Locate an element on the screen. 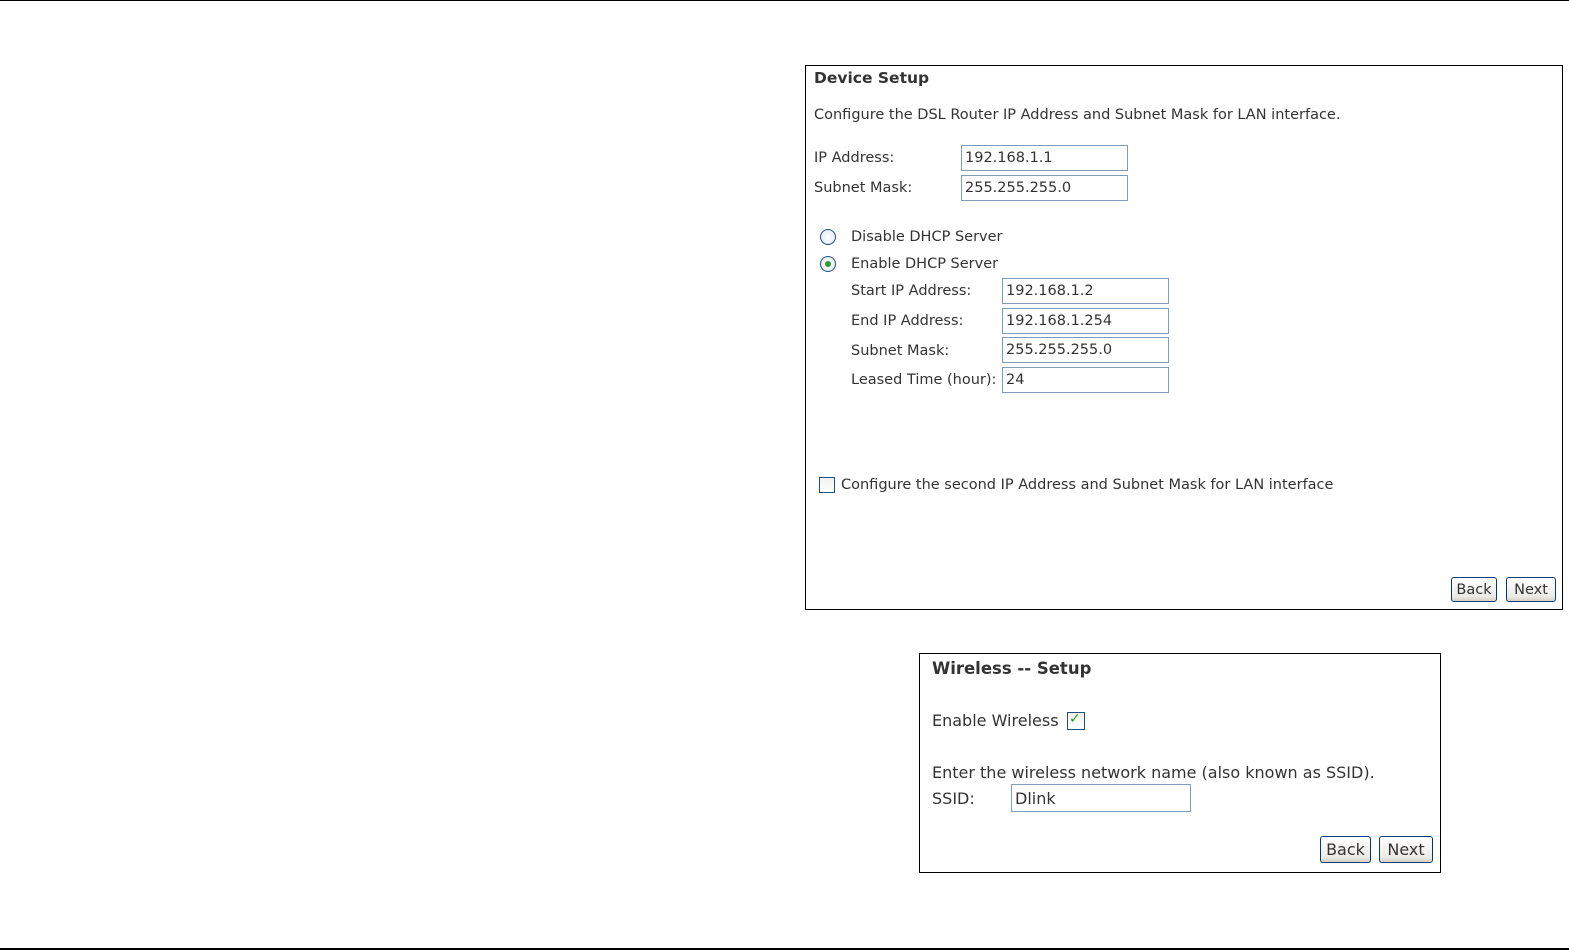 The image size is (1569, 952). enable-wireless-label: Enable Wireless is located at coordinates (995, 720).